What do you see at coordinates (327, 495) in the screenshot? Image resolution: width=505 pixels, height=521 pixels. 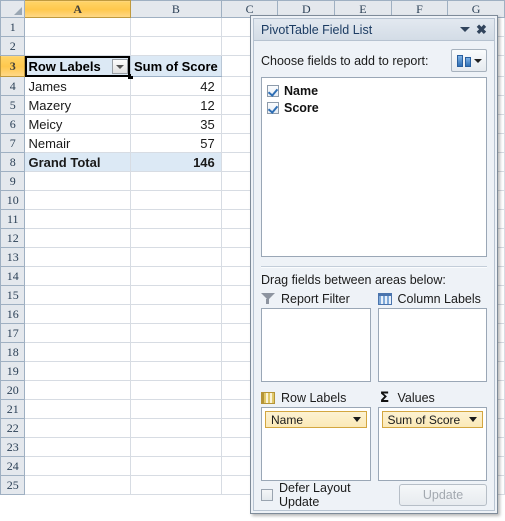 I see `defer-layout-update-row: Defer Layout Update` at bounding box center [327, 495].